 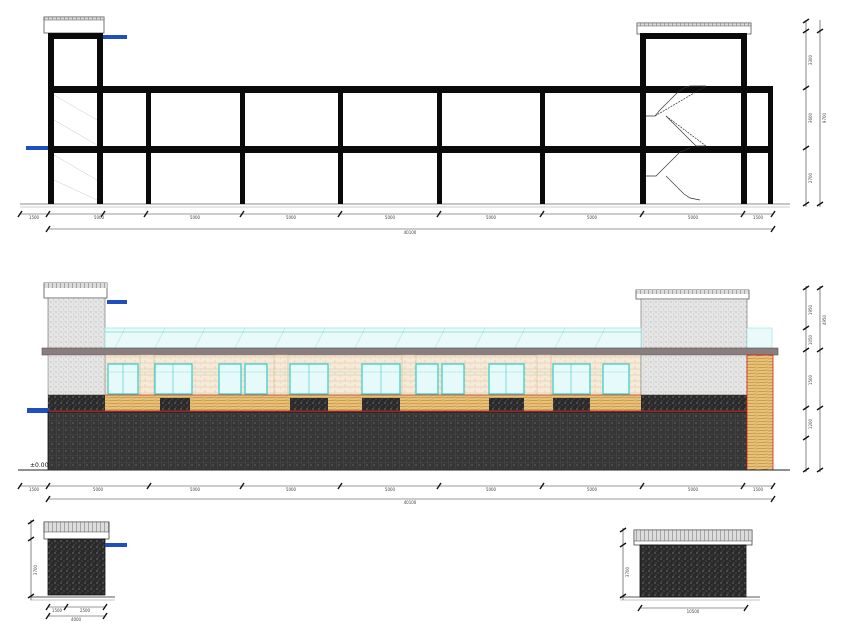 I want to click on vdim-label: 2700, so click(x=810, y=177).